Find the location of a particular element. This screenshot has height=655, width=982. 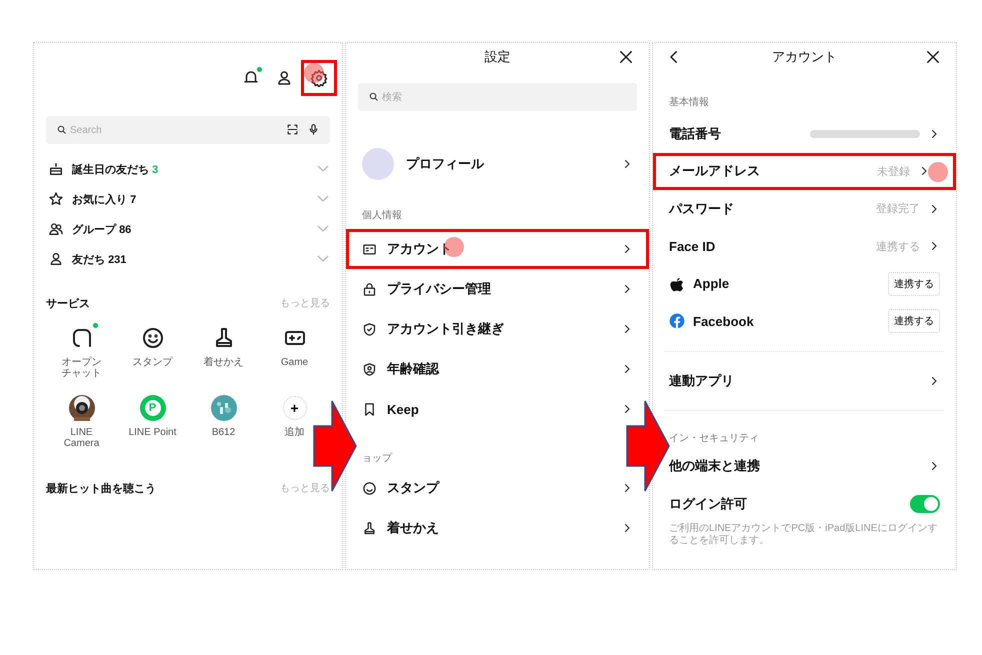

settings-icon is located at coordinates (319, 78).